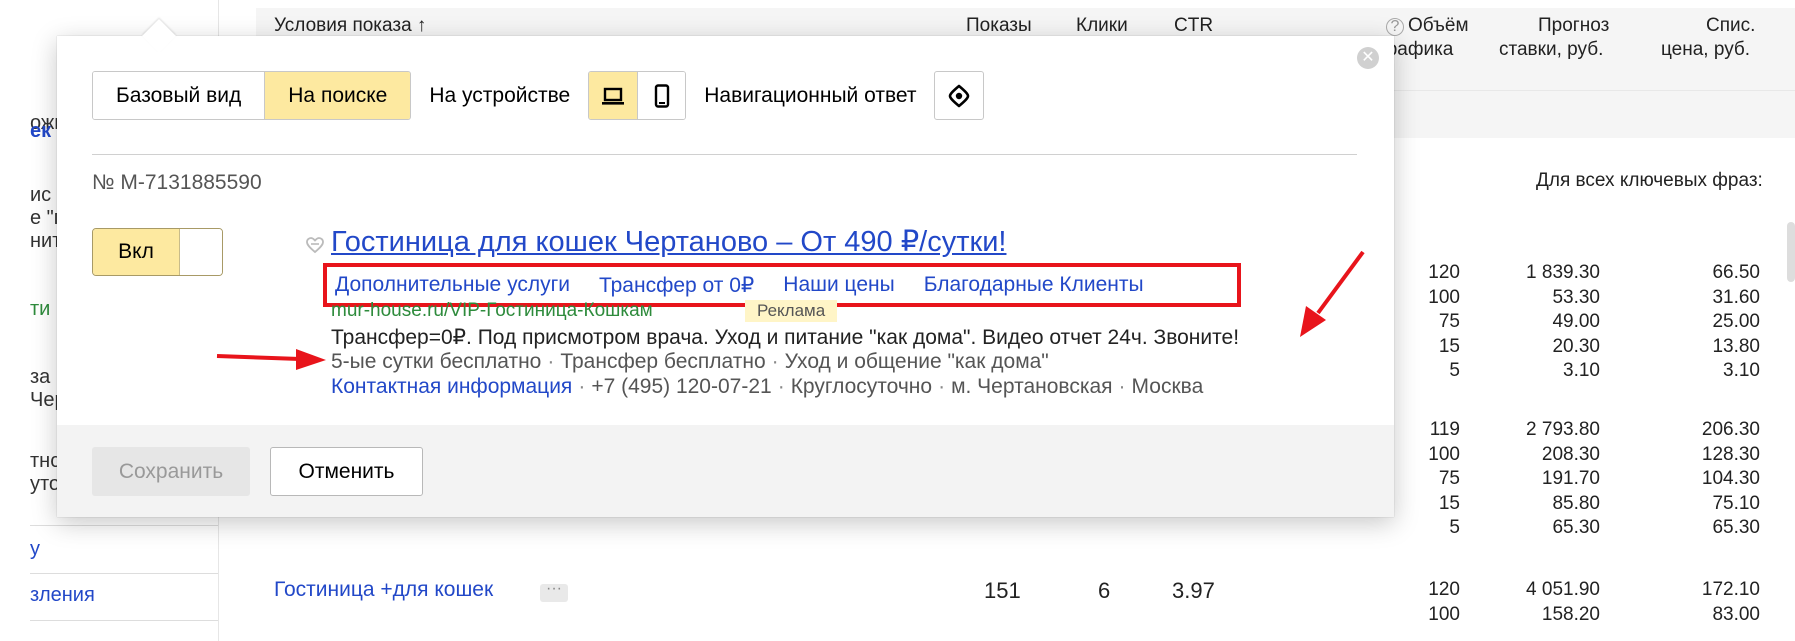  I want to click on nav-answer-button, so click(959, 95).